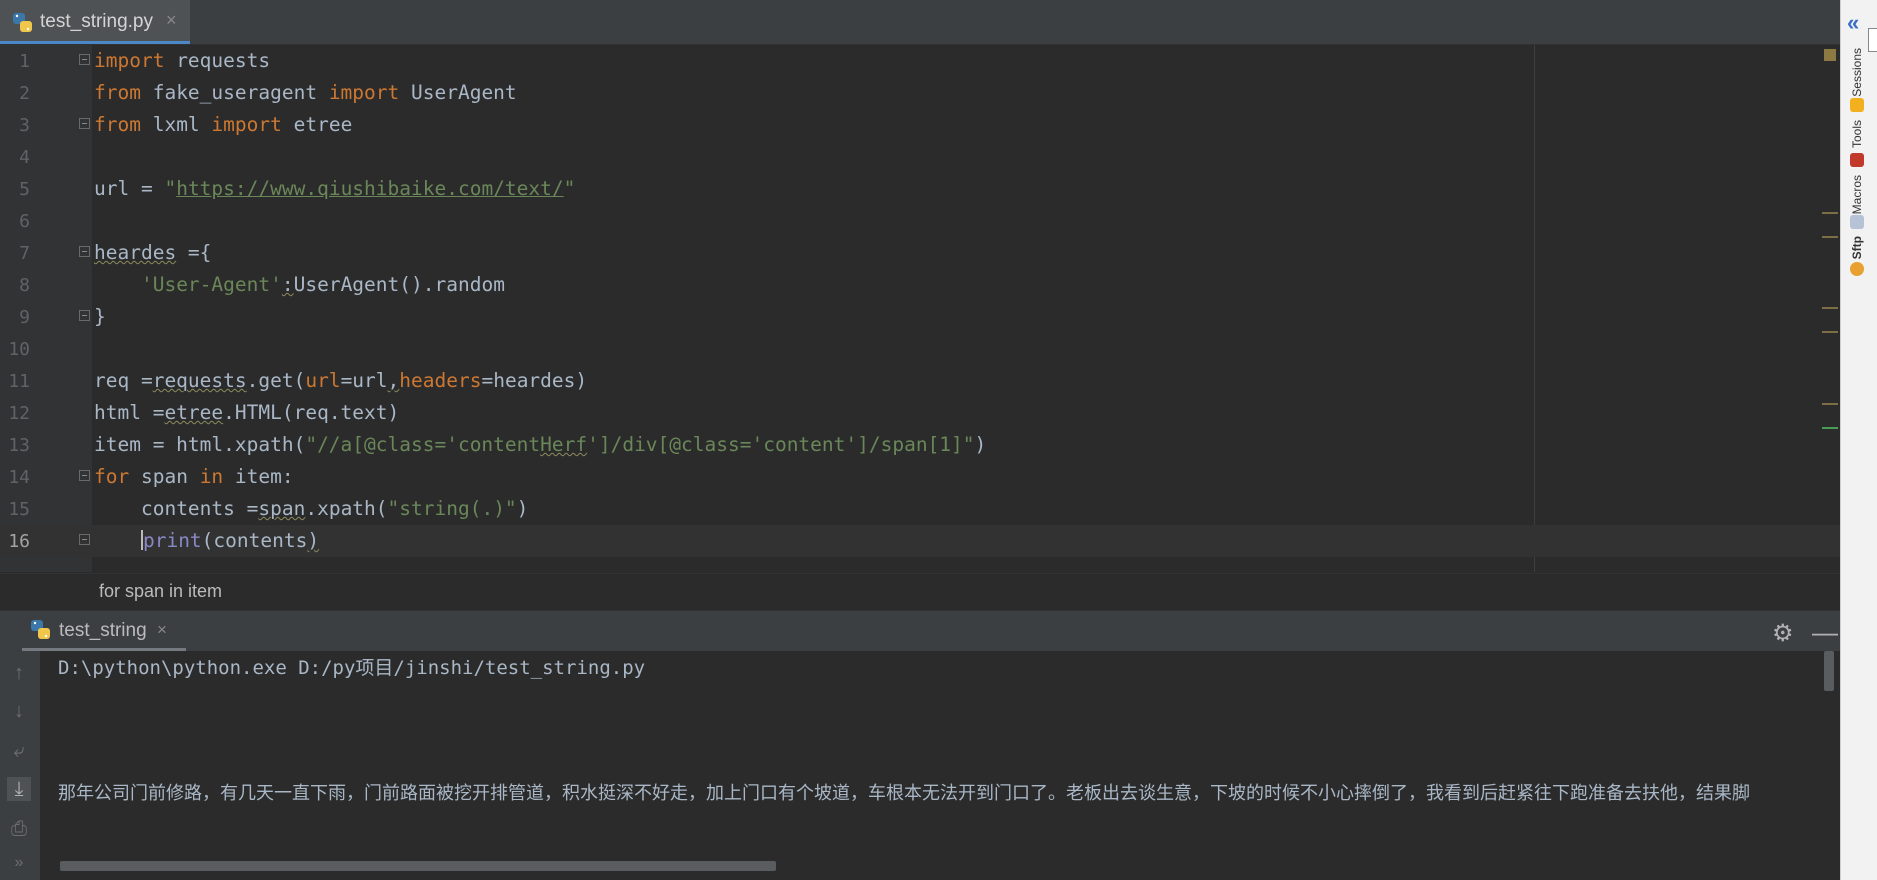 The width and height of the screenshot is (1877, 880). I want to click on vertical-scrollbar, so click(1829, 671).